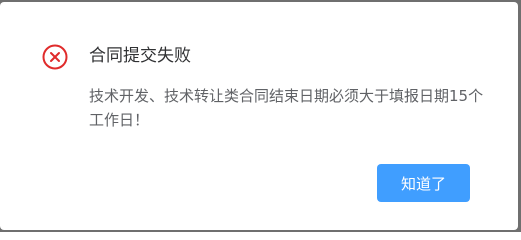 This screenshot has width=521, height=240. I want to click on dialog-title: 合同提交失败, so click(140, 56).